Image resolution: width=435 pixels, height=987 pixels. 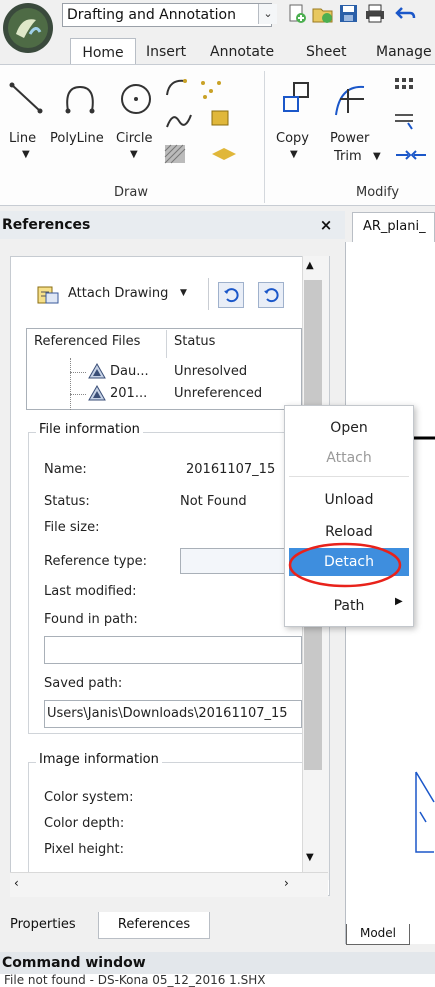 I want to click on polyline-tool-label: PolyLine, so click(x=77, y=138).